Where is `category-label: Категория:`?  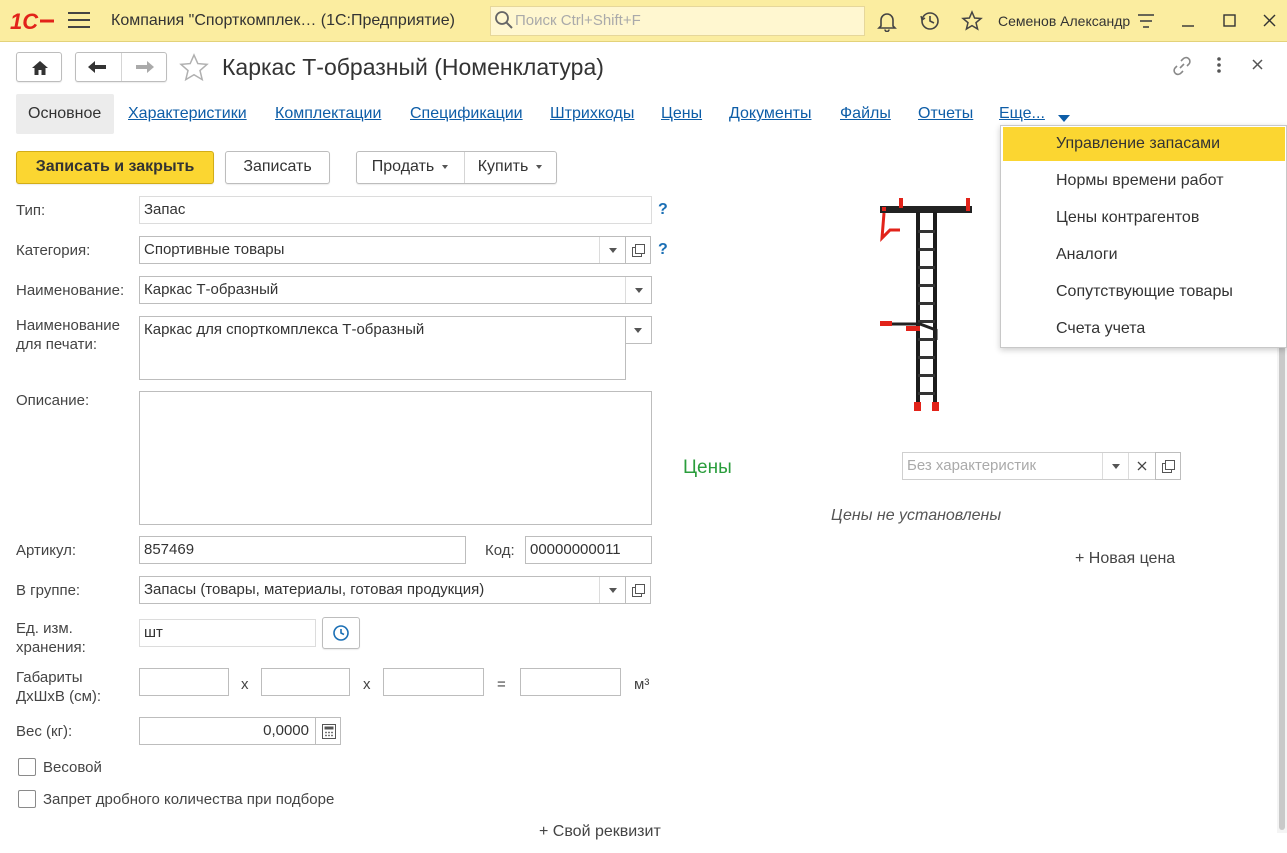
category-label: Категория: is located at coordinates (53, 250).